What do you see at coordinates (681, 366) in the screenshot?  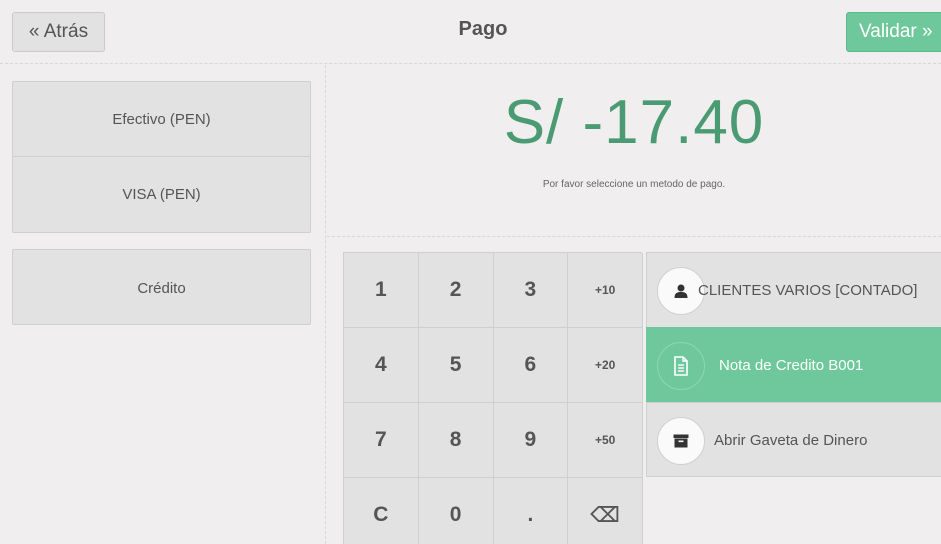 I see `document-icon` at bounding box center [681, 366].